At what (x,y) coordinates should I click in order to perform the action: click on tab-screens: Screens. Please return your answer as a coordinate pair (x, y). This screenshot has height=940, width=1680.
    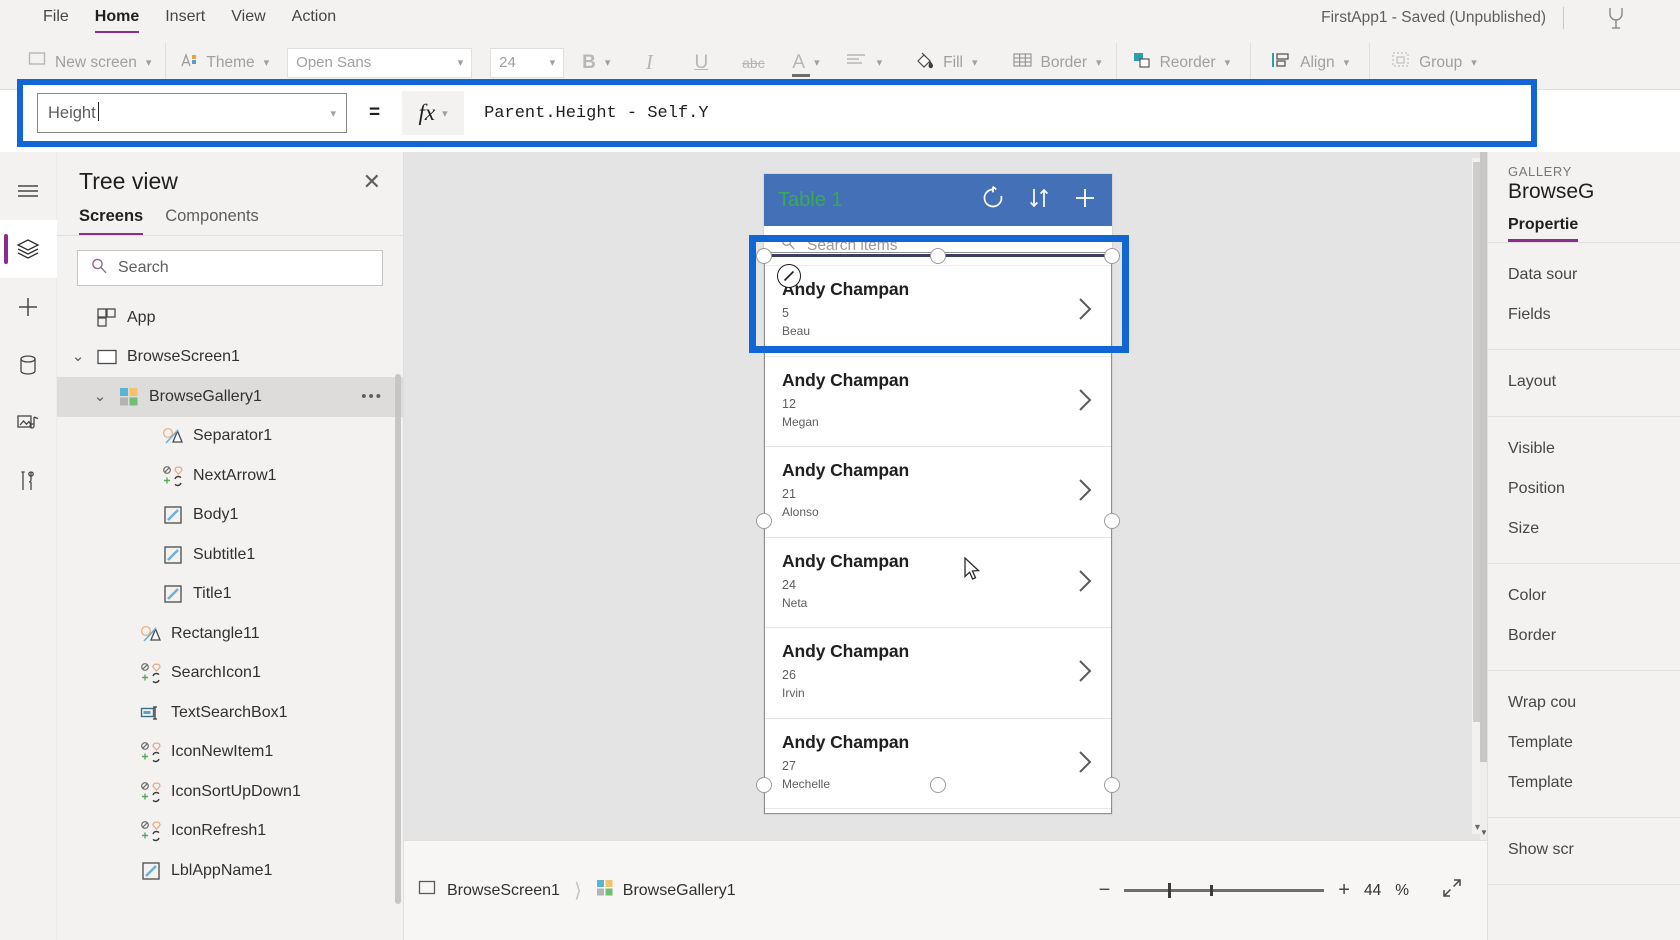
    Looking at the image, I should click on (111, 221).